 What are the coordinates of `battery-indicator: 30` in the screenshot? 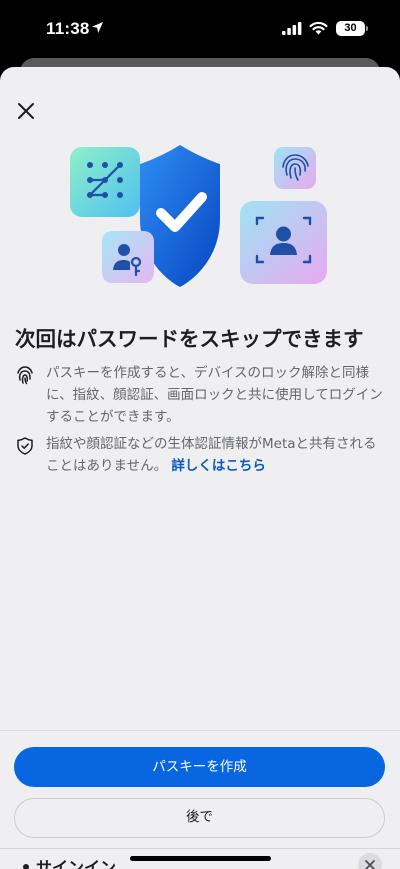 It's located at (350, 28).